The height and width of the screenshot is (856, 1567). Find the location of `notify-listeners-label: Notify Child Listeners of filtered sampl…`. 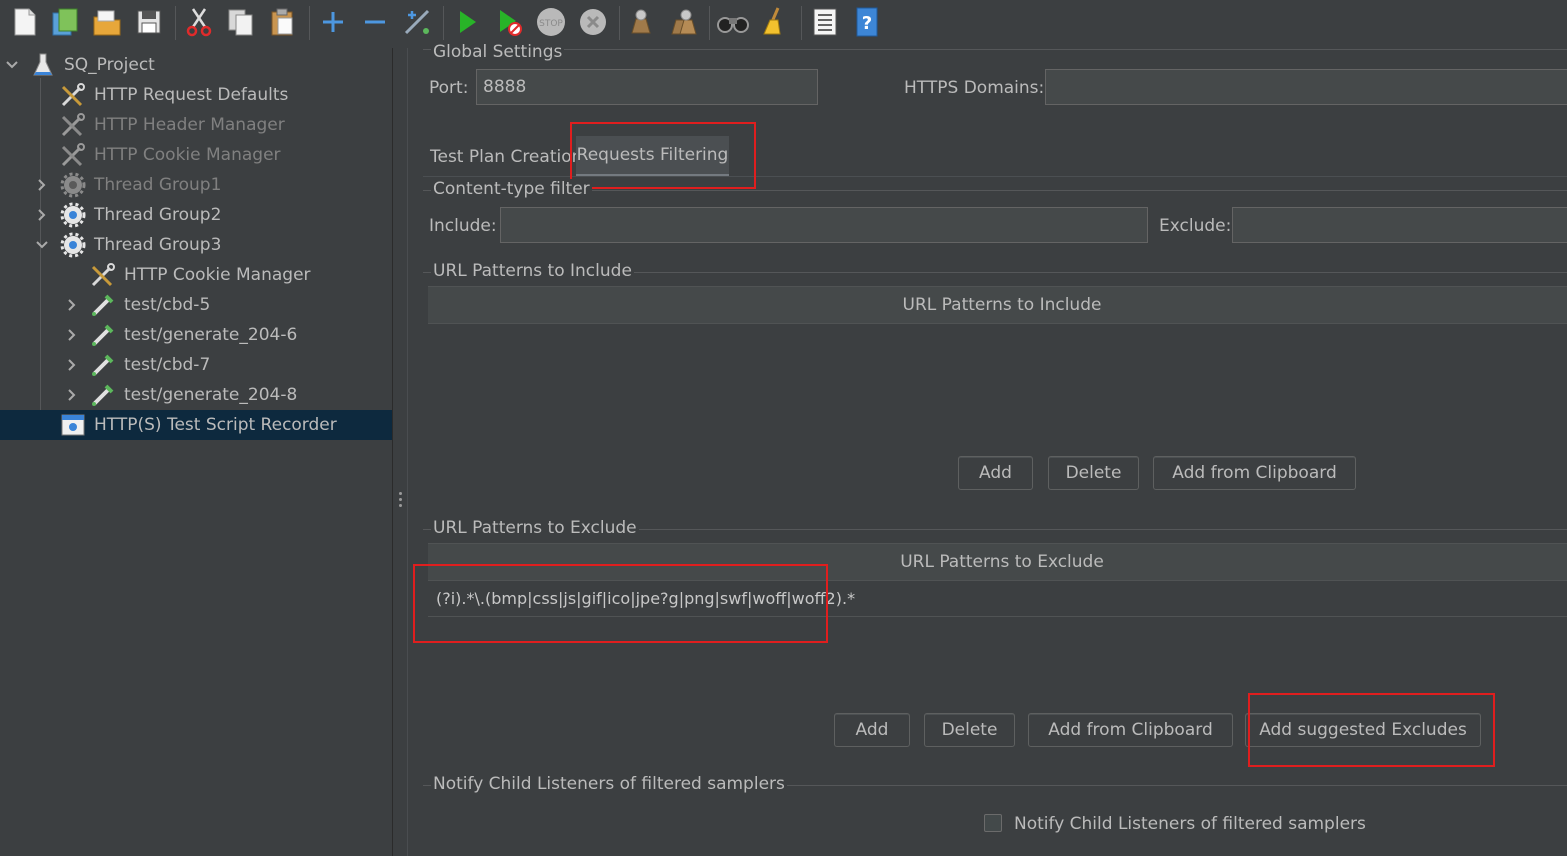

notify-listeners-label: Notify Child Listeners of filtered sampl… is located at coordinates (1190, 824).